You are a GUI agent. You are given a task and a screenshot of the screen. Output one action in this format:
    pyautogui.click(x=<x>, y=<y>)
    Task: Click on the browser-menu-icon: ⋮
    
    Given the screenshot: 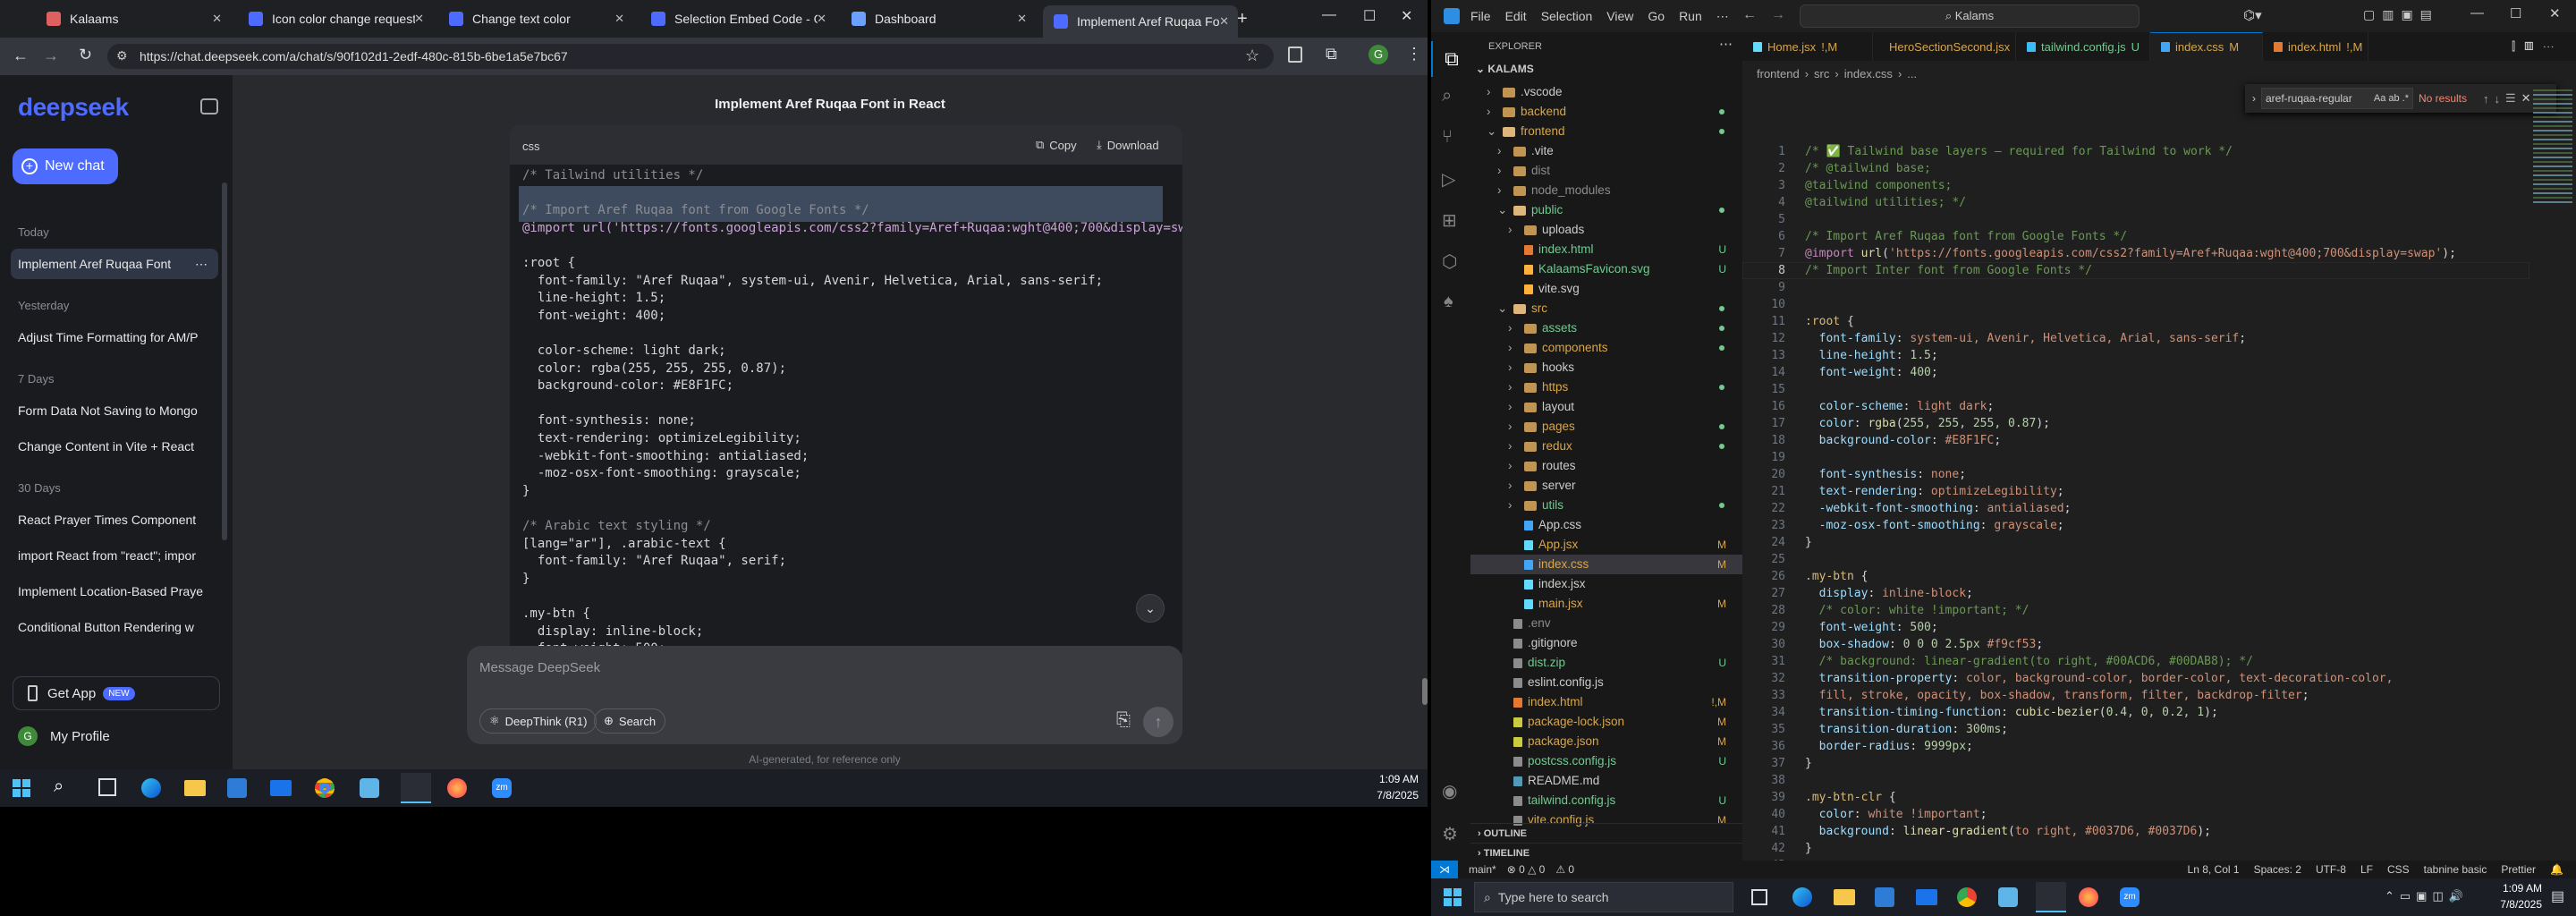 What is the action you would take?
    pyautogui.click(x=1414, y=54)
    